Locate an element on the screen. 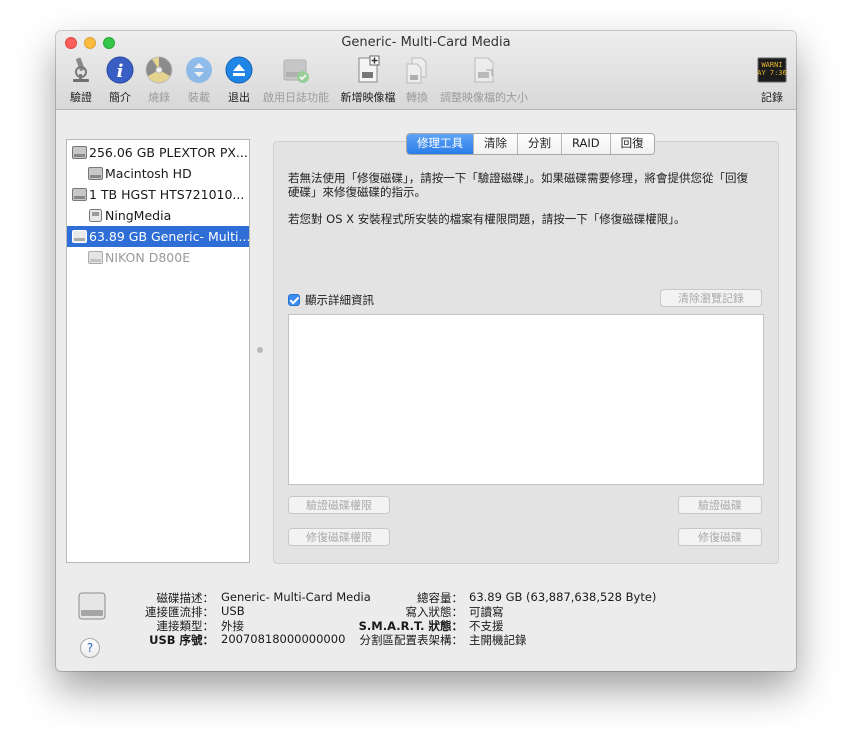 The height and width of the screenshot is (752, 852). clear-history-button: 清除瀏覽記錄 is located at coordinates (711, 298).